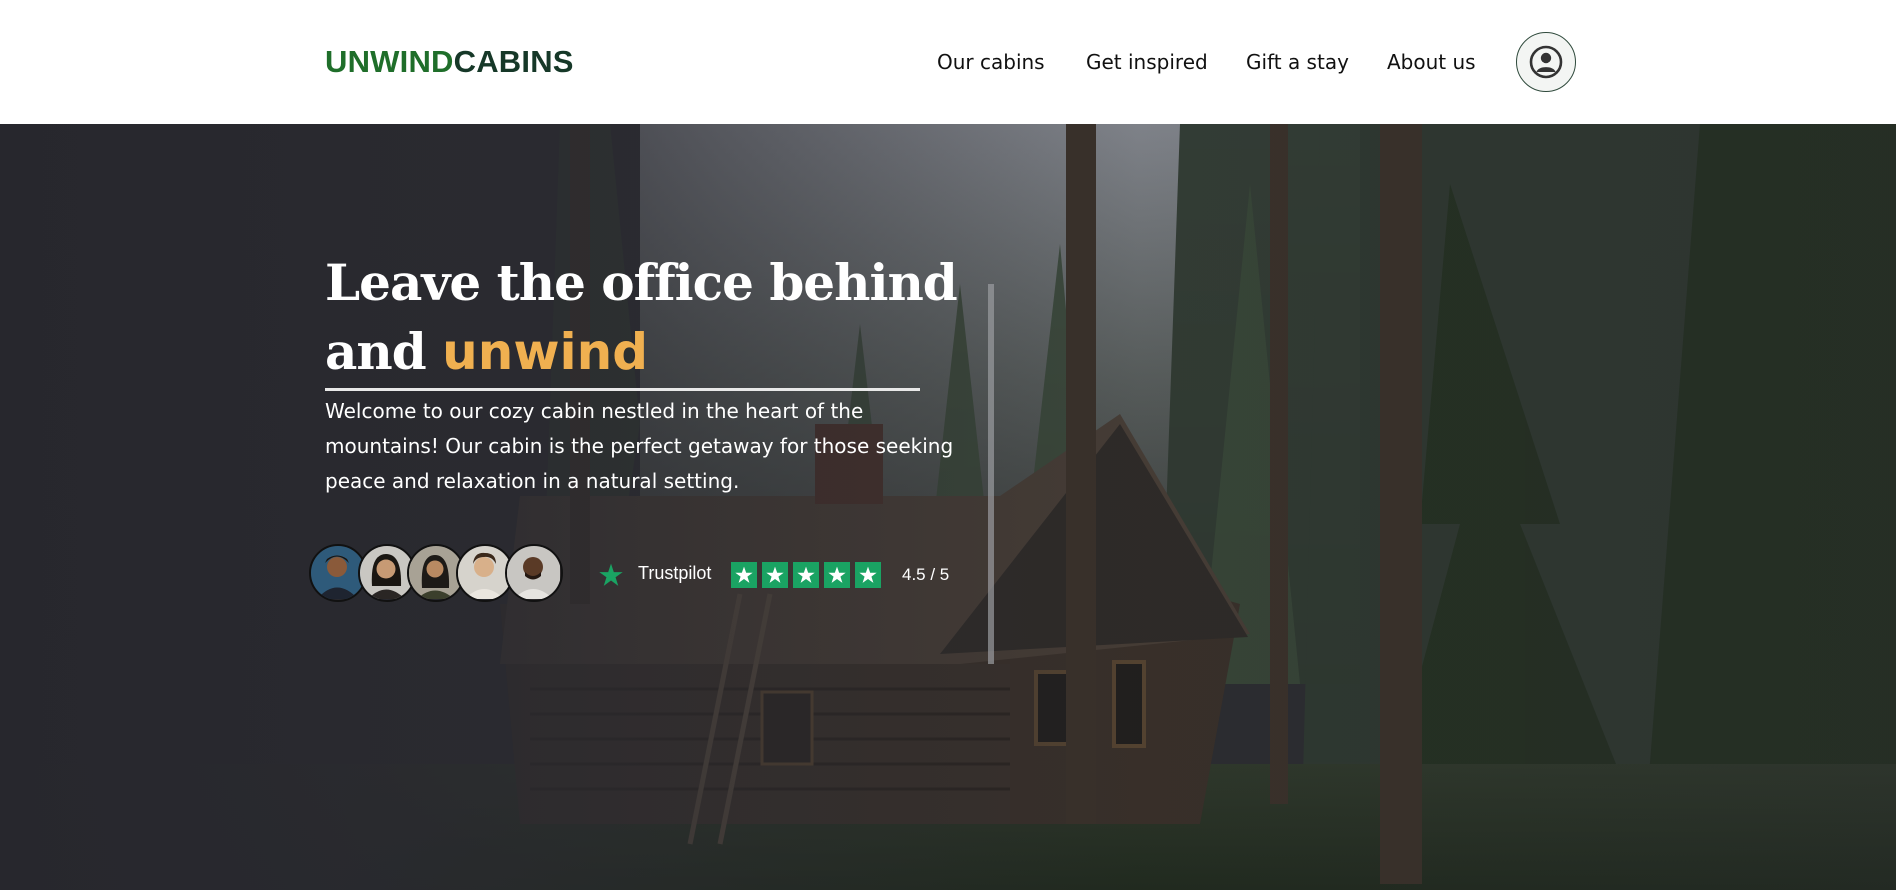 The height and width of the screenshot is (890, 1896). I want to click on rating-score: 4.5 / 5, so click(926, 574).